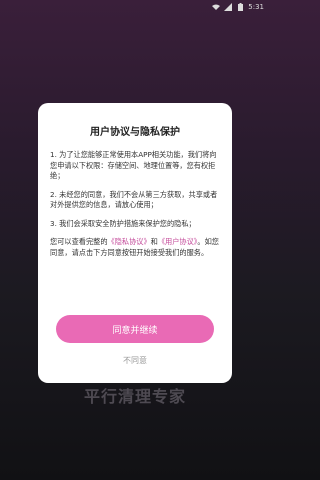 The width and height of the screenshot is (320, 480). Describe the element at coordinates (123, 223) in the screenshot. I see `dialog-paragraph-3: 3. 我们会采取安全防护措施来保护您的隐私；` at that location.